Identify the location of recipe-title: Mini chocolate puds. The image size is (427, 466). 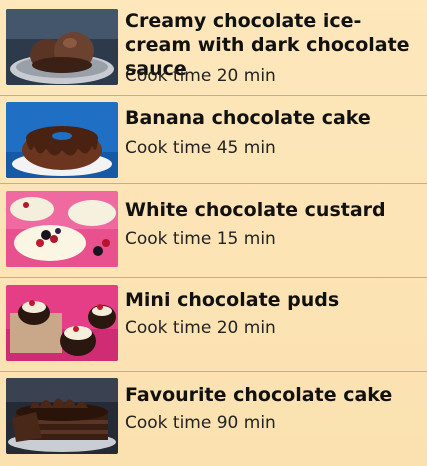
(232, 300).